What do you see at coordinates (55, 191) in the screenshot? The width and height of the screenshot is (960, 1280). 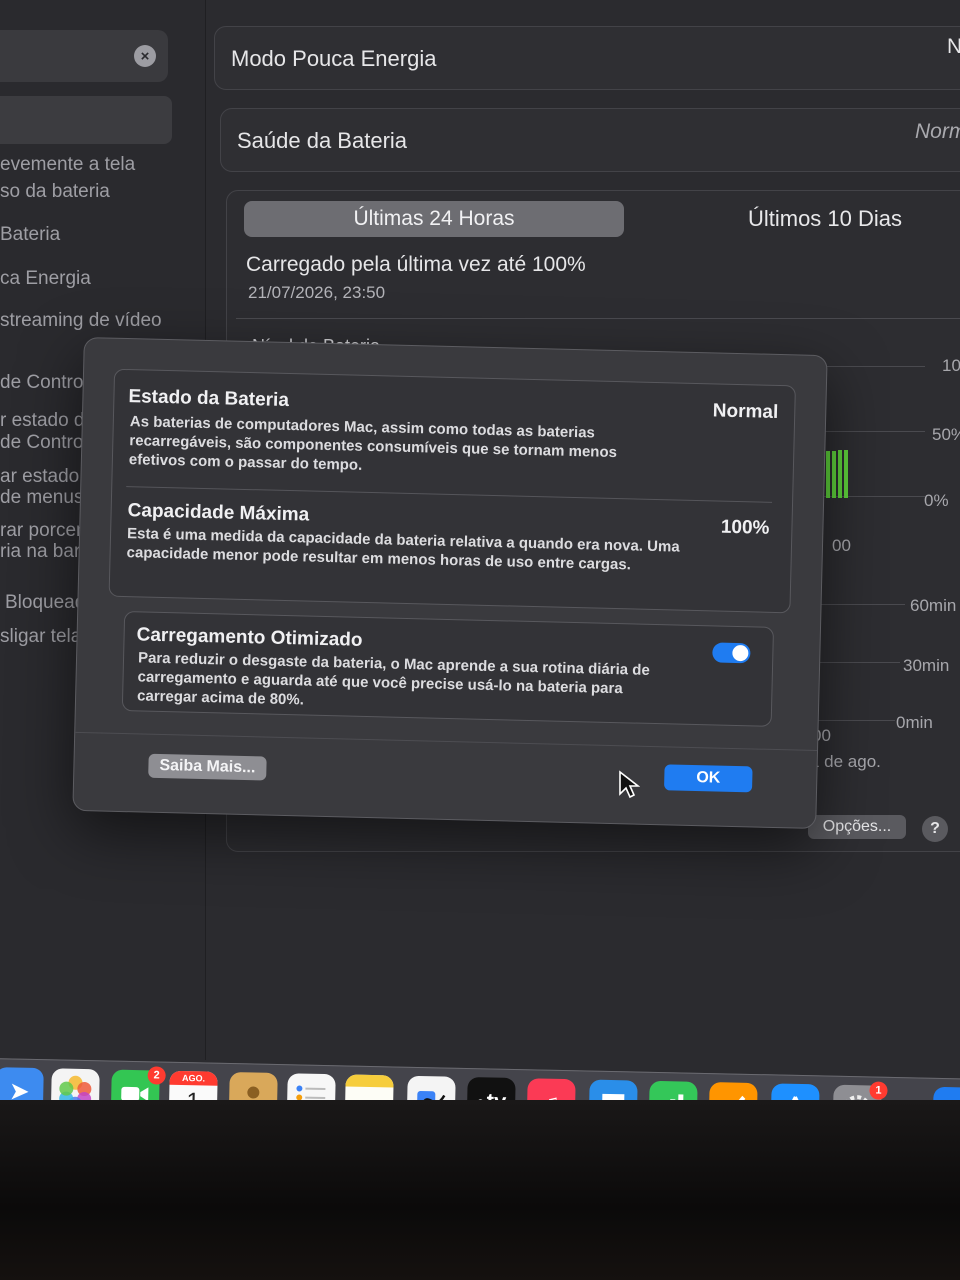 I see `sidebar-item-label: so da bateria` at bounding box center [55, 191].